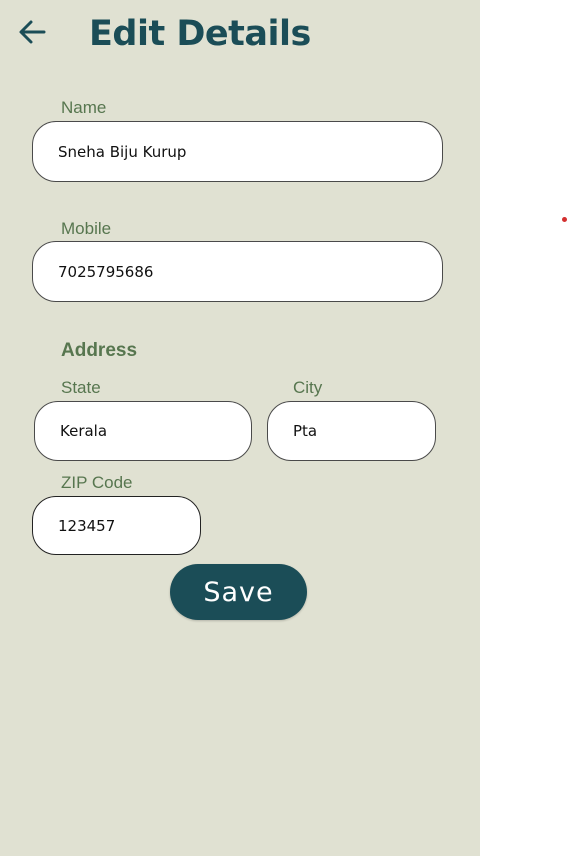 Image resolution: width=568 pixels, height=856 pixels. Describe the element at coordinates (81, 387) in the screenshot. I see `state-label: State` at that location.